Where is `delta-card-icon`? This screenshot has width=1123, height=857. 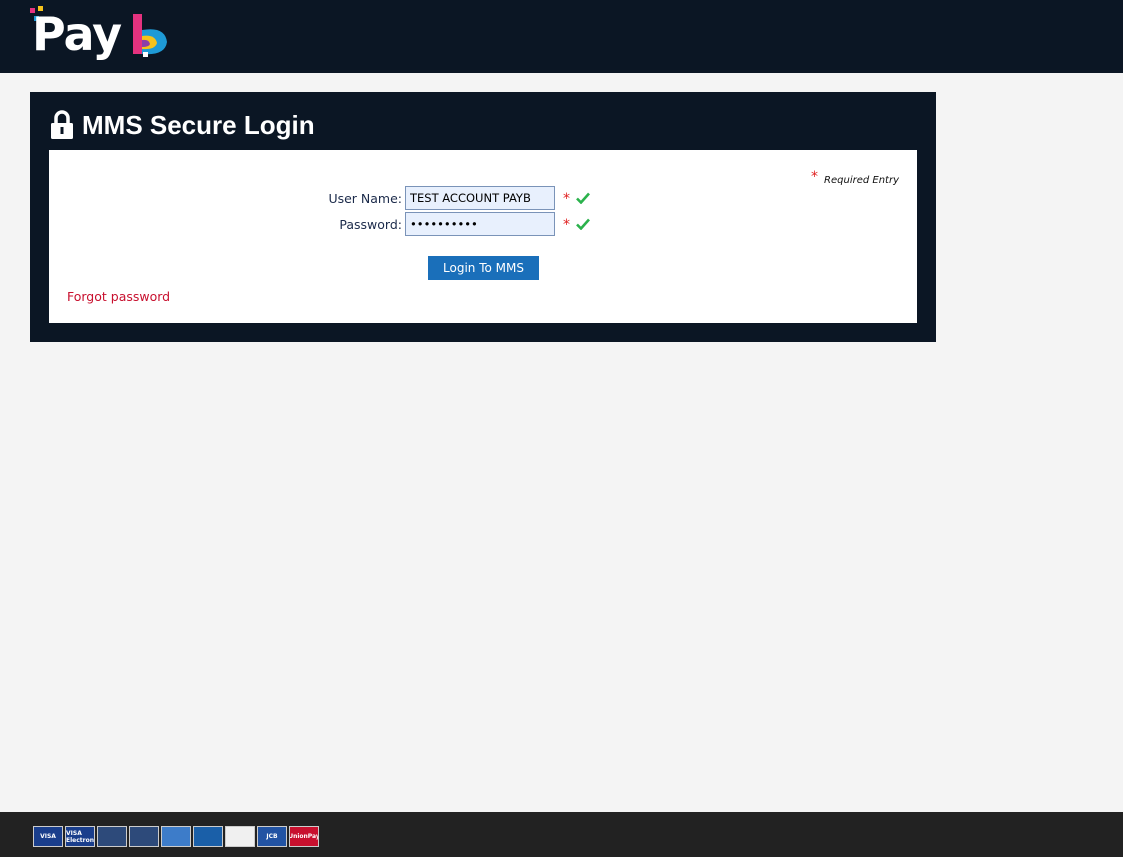
delta-card-icon is located at coordinates (240, 836).